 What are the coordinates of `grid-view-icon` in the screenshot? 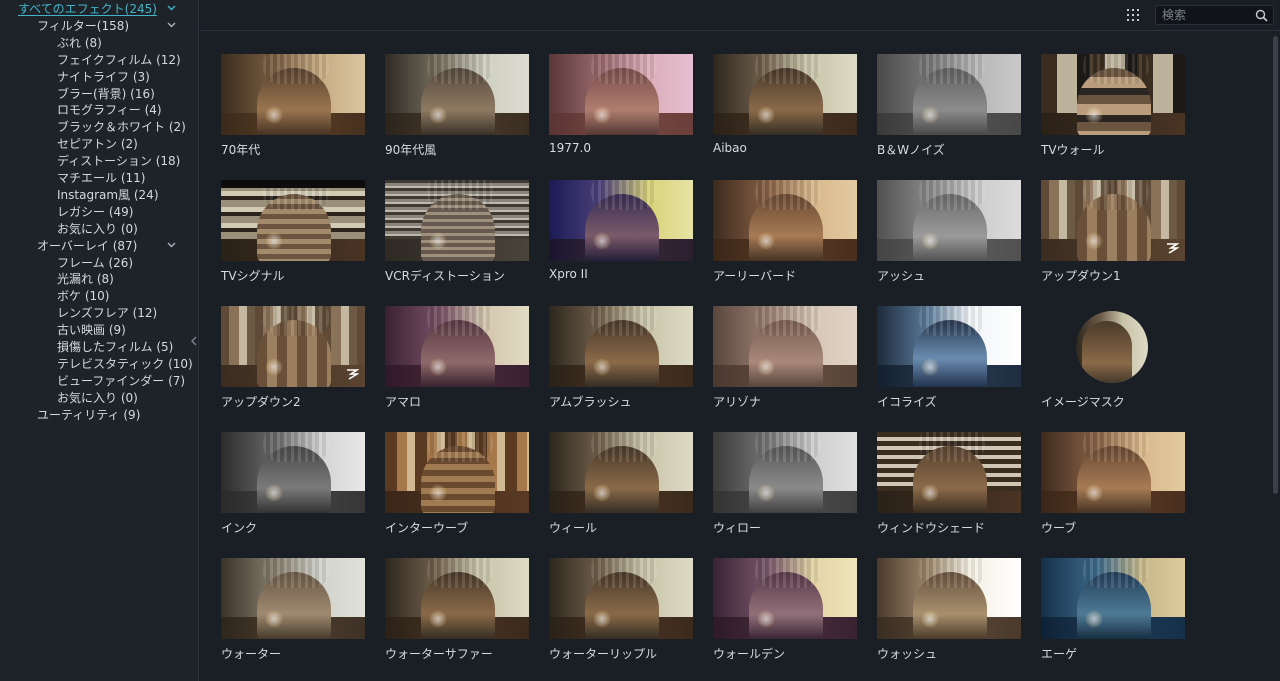 It's located at (1133, 15).